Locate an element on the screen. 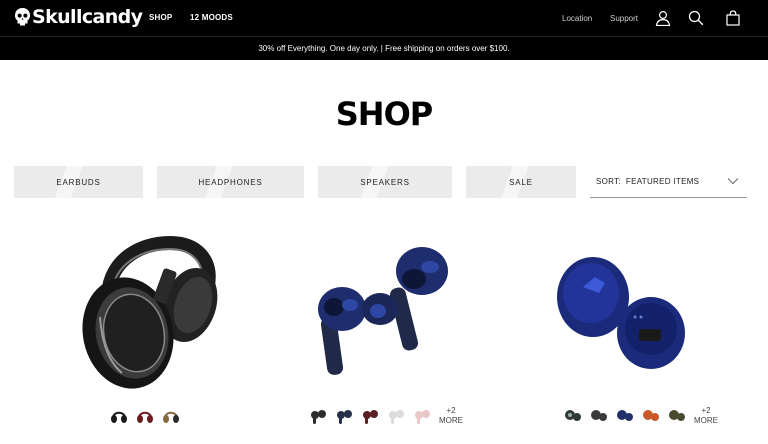 The width and height of the screenshot is (768, 444). tab-earbuds: EARBUDS is located at coordinates (78, 182).